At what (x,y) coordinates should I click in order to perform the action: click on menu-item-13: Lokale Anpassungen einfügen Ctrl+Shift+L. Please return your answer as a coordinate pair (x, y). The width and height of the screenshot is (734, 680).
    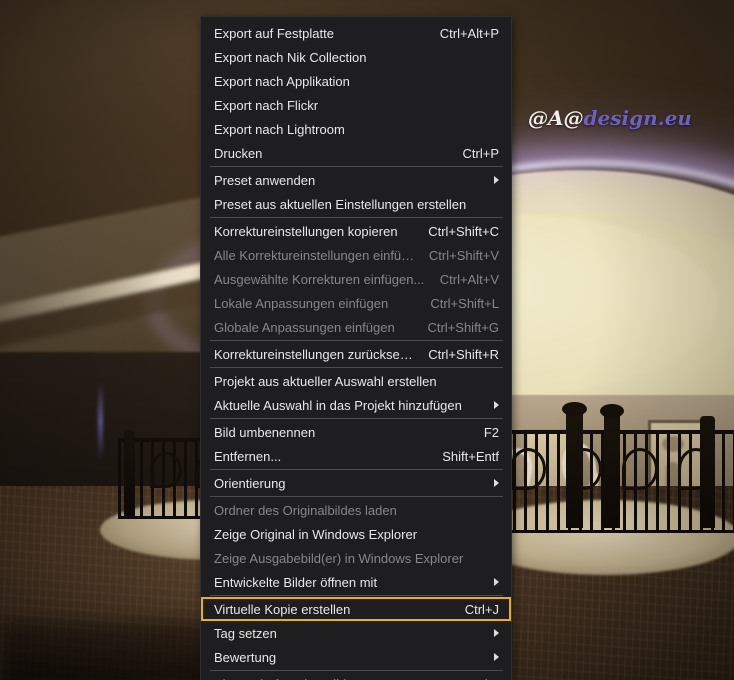
    Looking at the image, I should click on (356, 303).